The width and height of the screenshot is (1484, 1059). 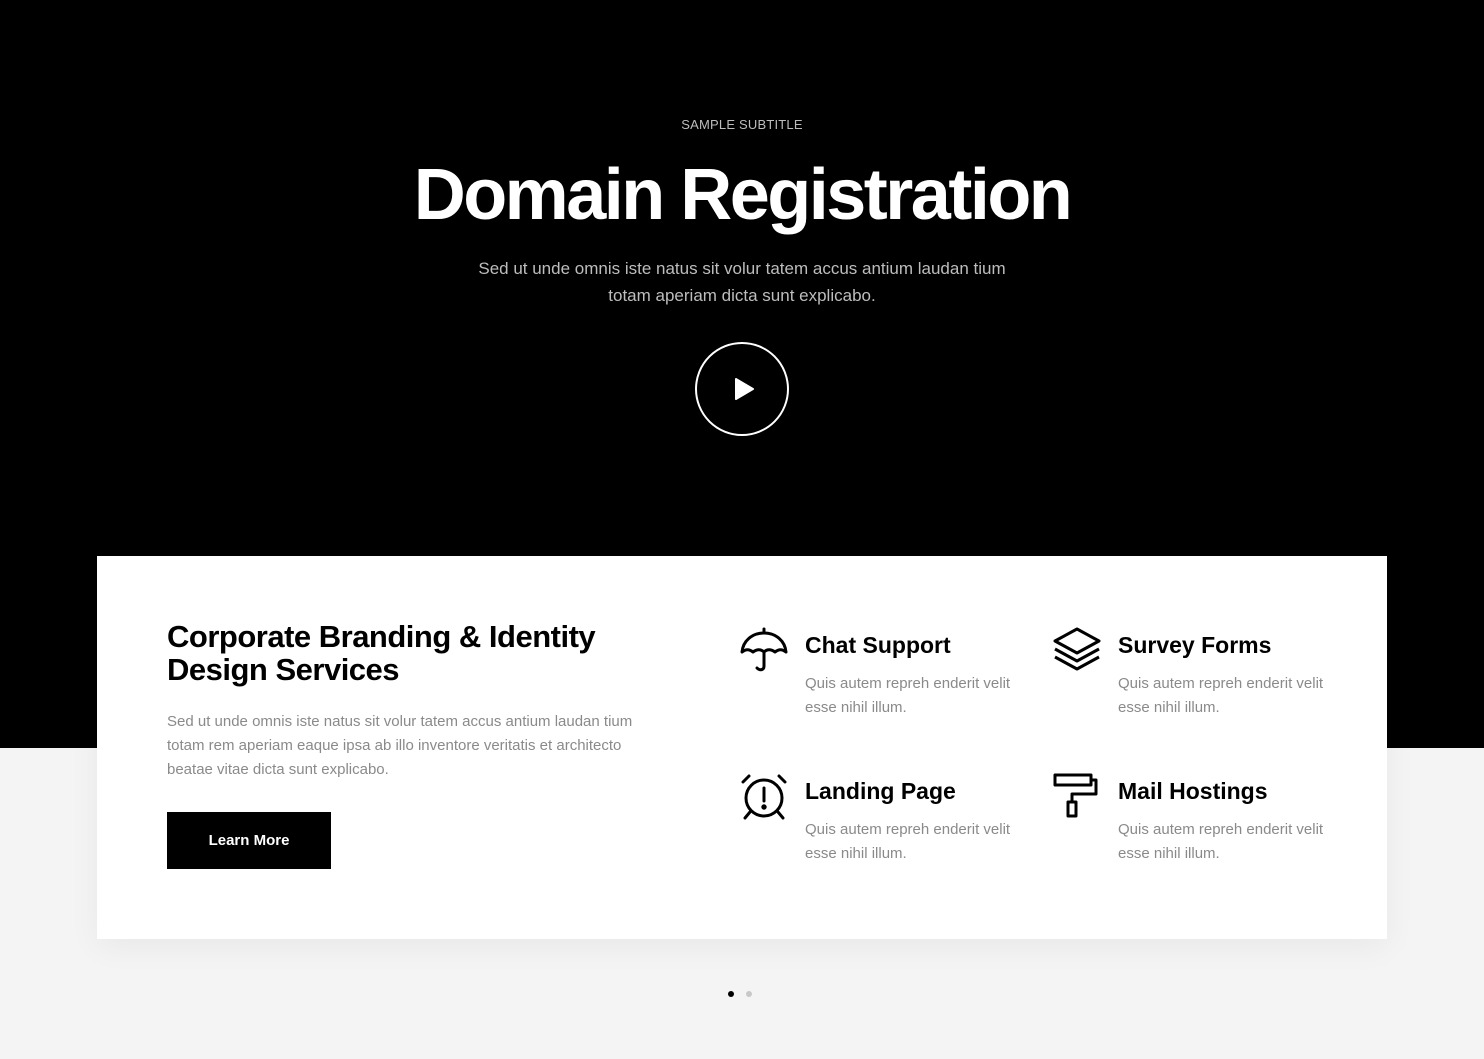 What do you see at coordinates (740, 994) in the screenshot?
I see `carousel-pagination` at bounding box center [740, 994].